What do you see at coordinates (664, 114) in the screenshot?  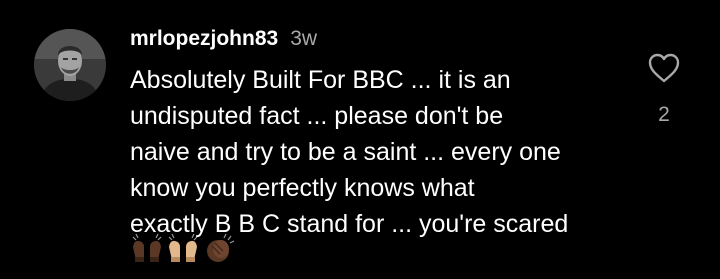 I see `like-count: 2` at bounding box center [664, 114].